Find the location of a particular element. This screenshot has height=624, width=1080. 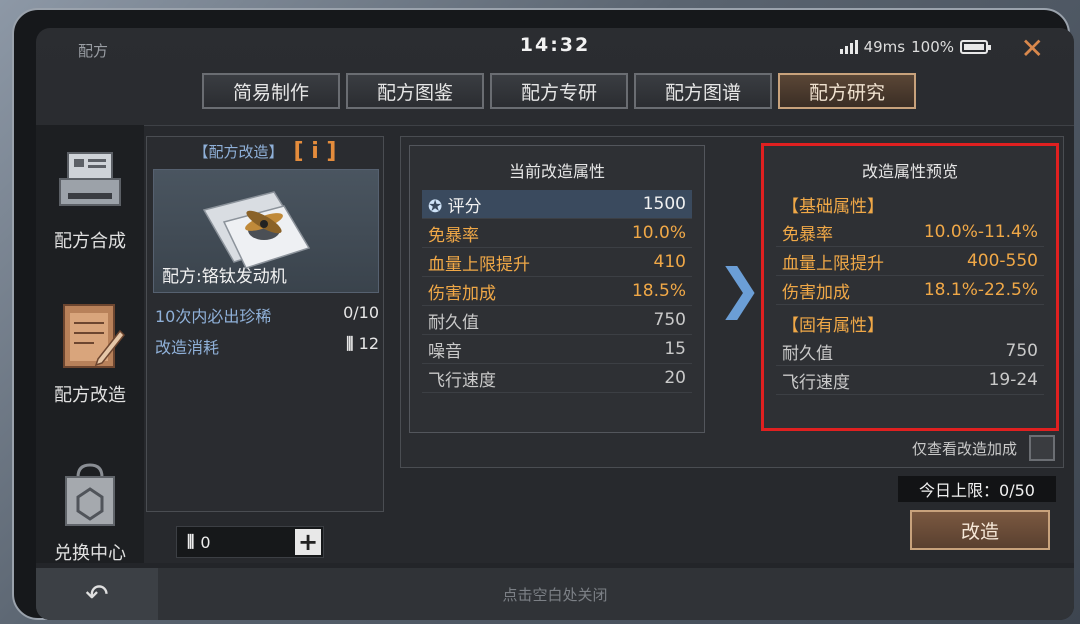

attr-value: 1500 is located at coordinates (664, 204).